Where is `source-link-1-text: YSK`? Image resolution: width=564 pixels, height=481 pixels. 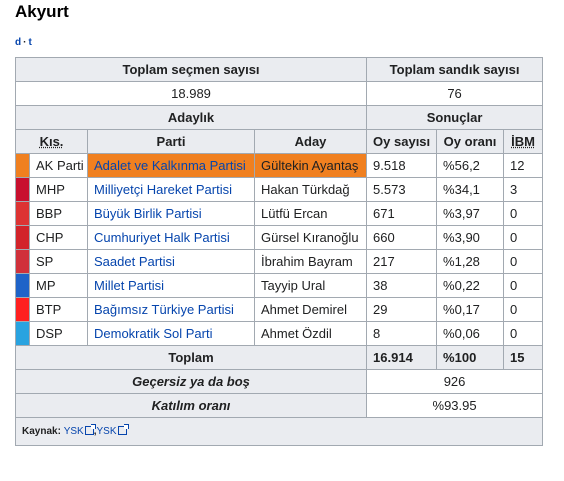
source-link-1-text: YSK is located at coordinates (73, 431).